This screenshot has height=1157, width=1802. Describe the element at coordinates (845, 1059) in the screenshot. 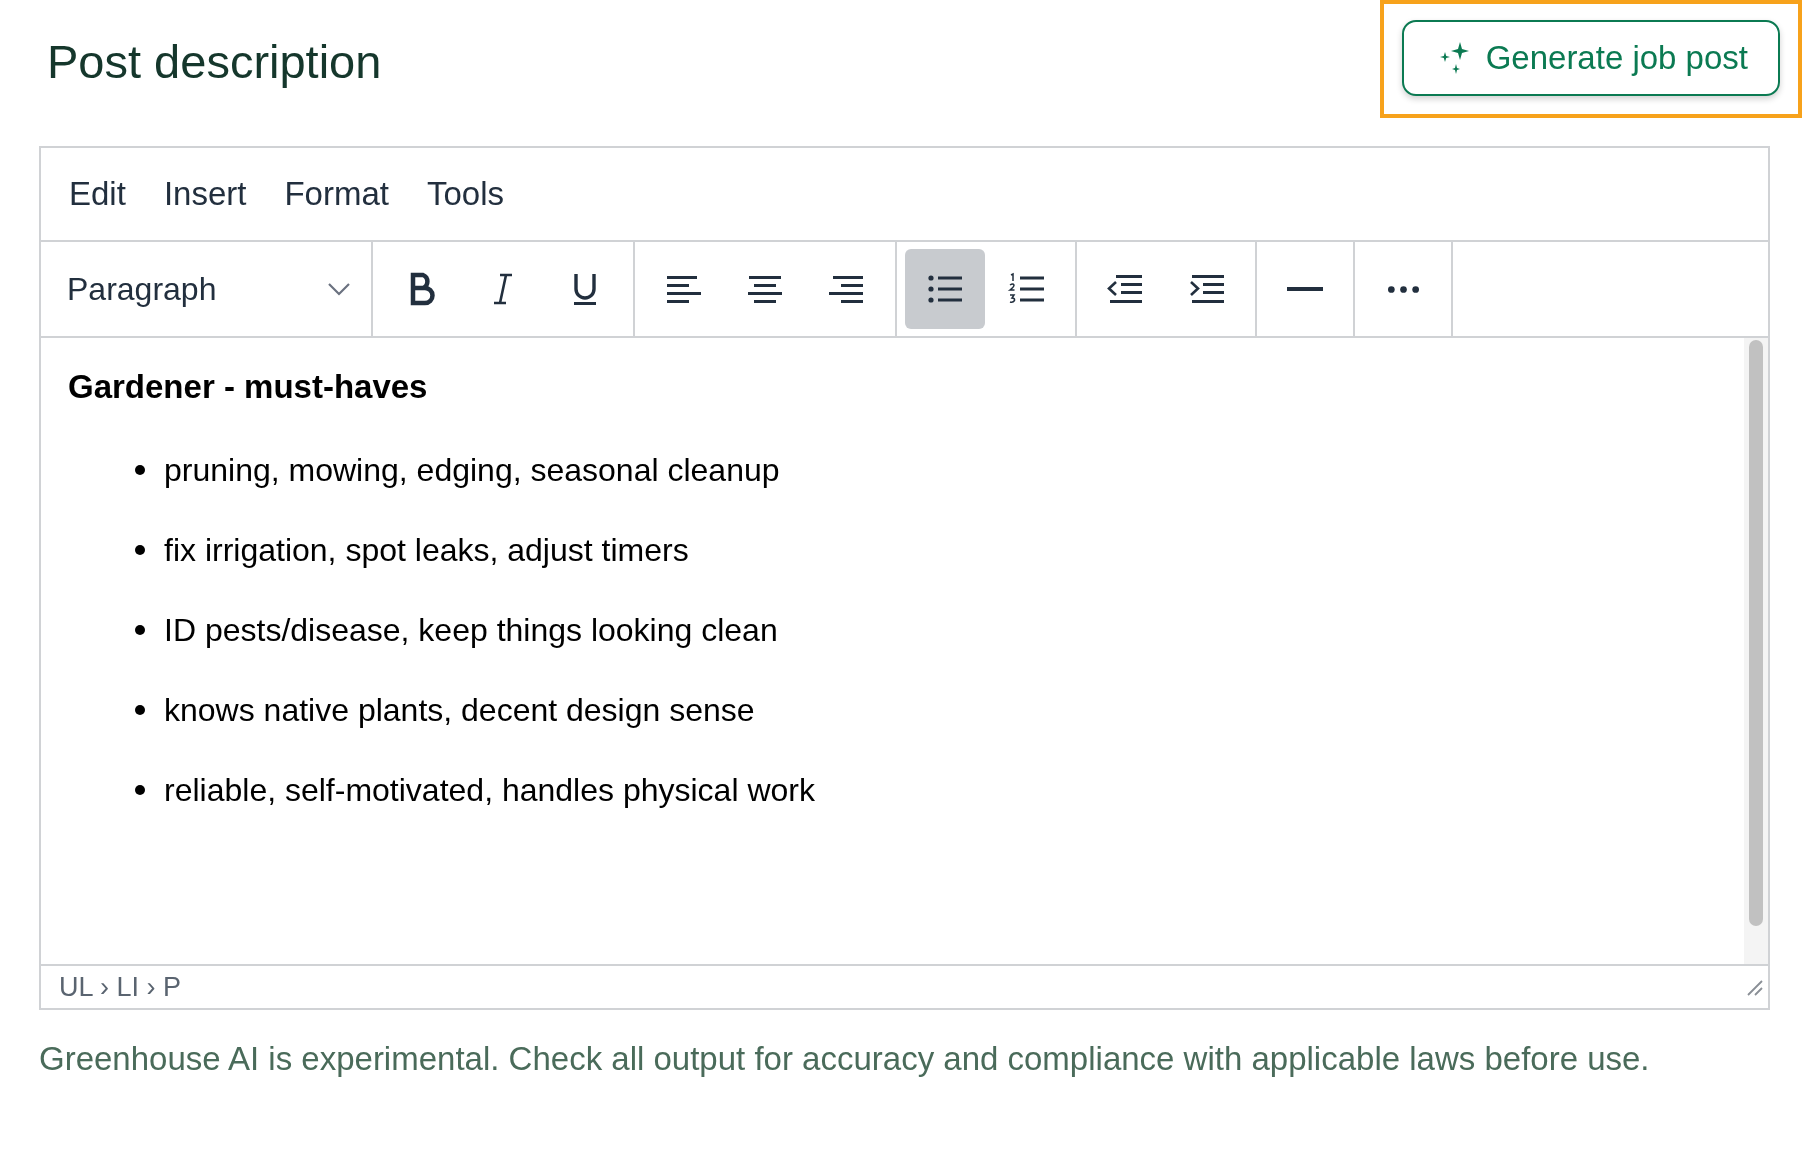

I see `disclaimer-text: Greenhouse AI is experimental. Check all output for accuracy and compliance with applicable laws before use.` at that location.